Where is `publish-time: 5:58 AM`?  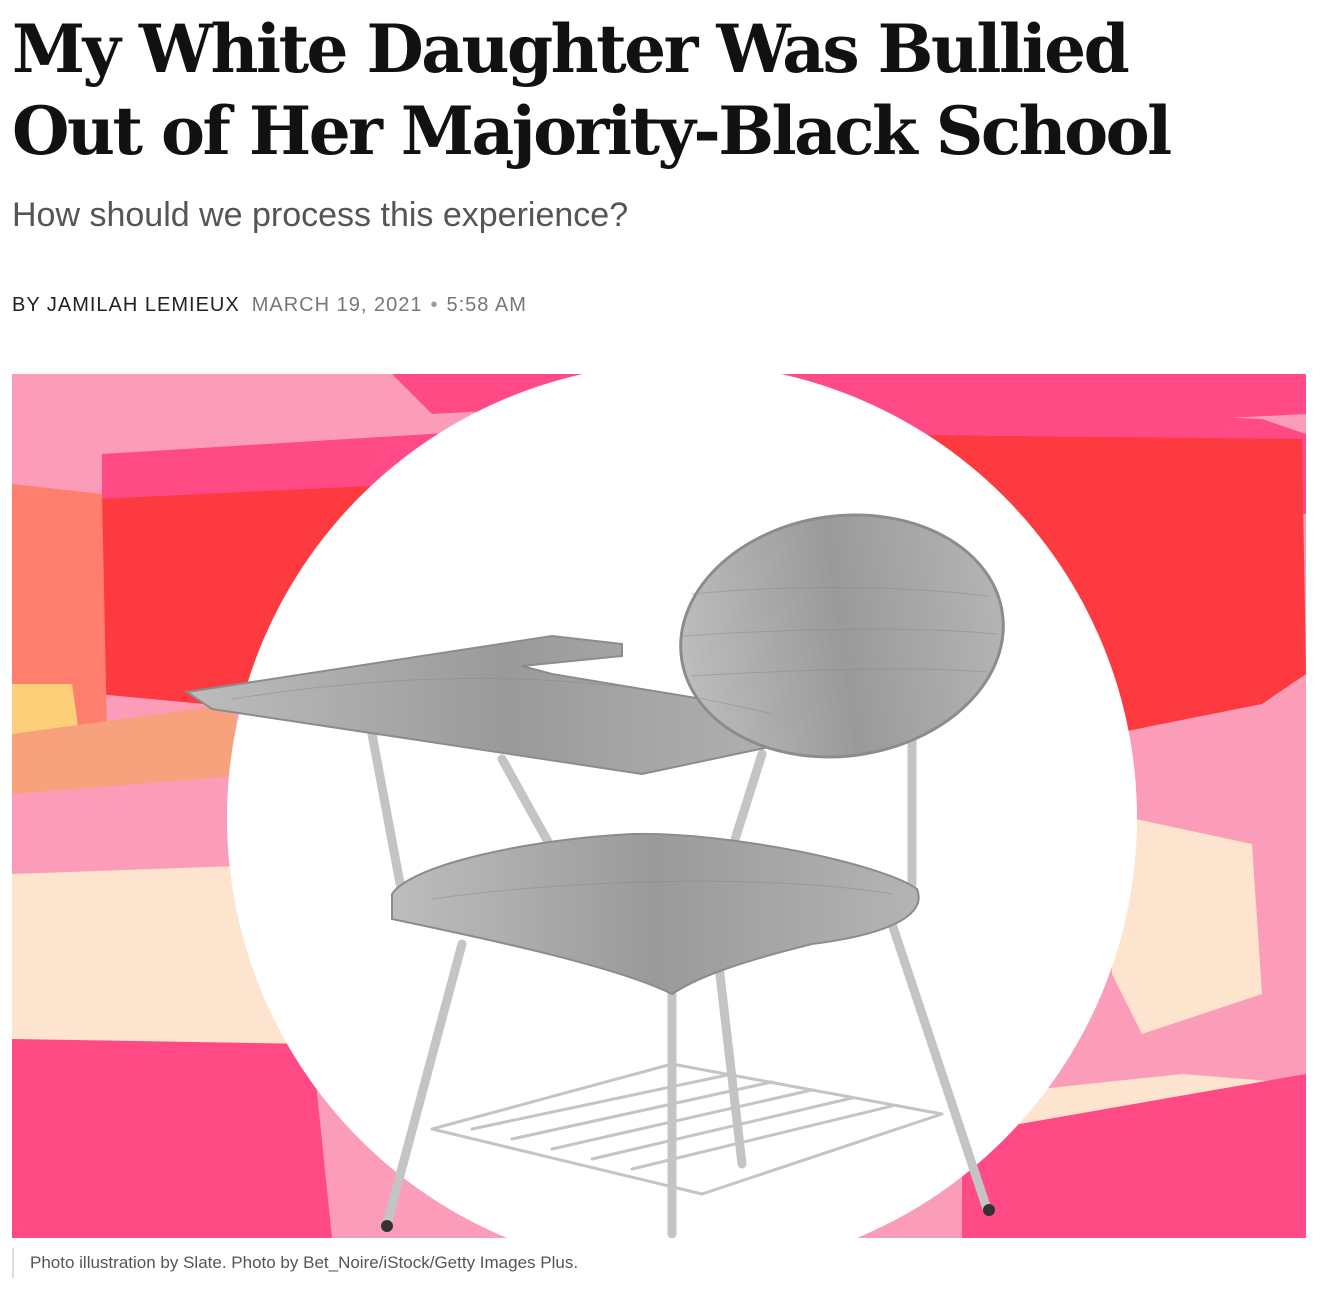
publish-time: 5:58 AM is located at coordinates (486, 305).